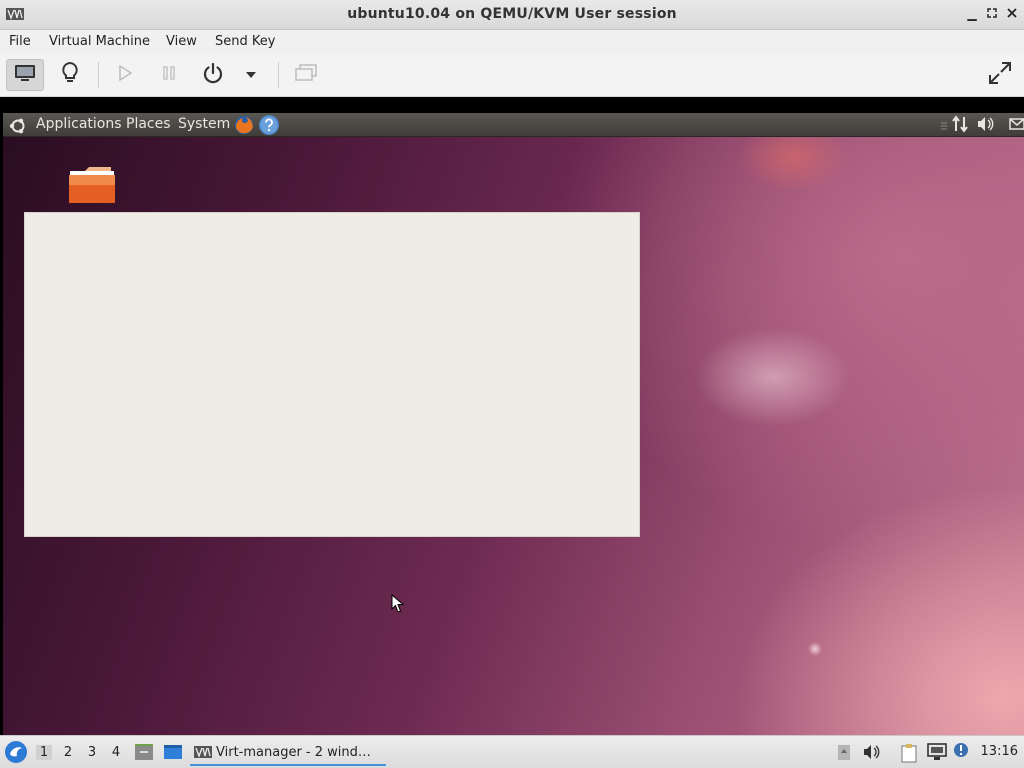 This screenshot has width=1024, height=768. Describe the element at coordinates (92, 752) in the screenshot. I see `workspace-3: 3` at that location.